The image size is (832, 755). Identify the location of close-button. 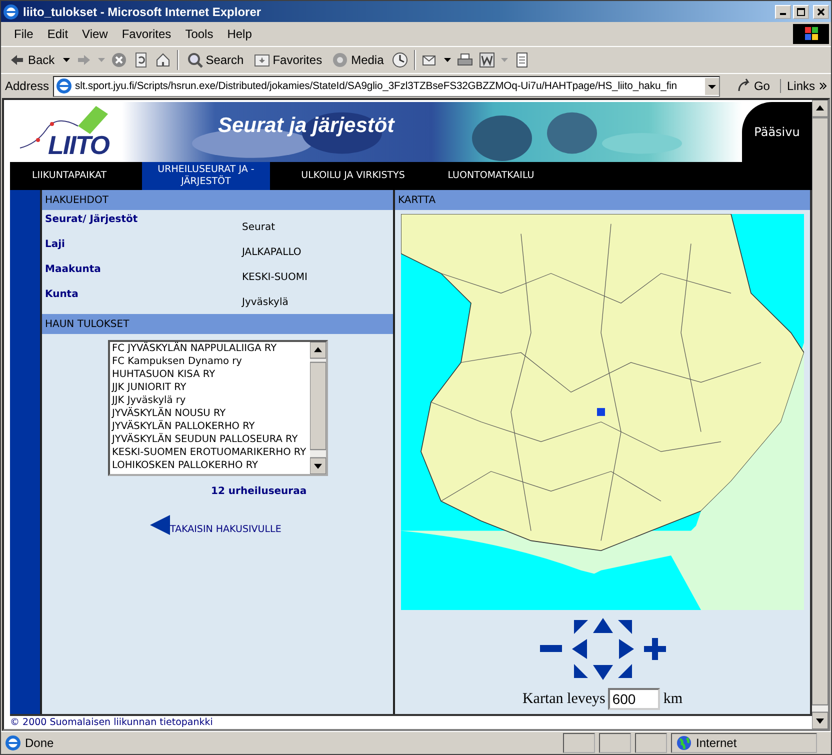
(821, 11).